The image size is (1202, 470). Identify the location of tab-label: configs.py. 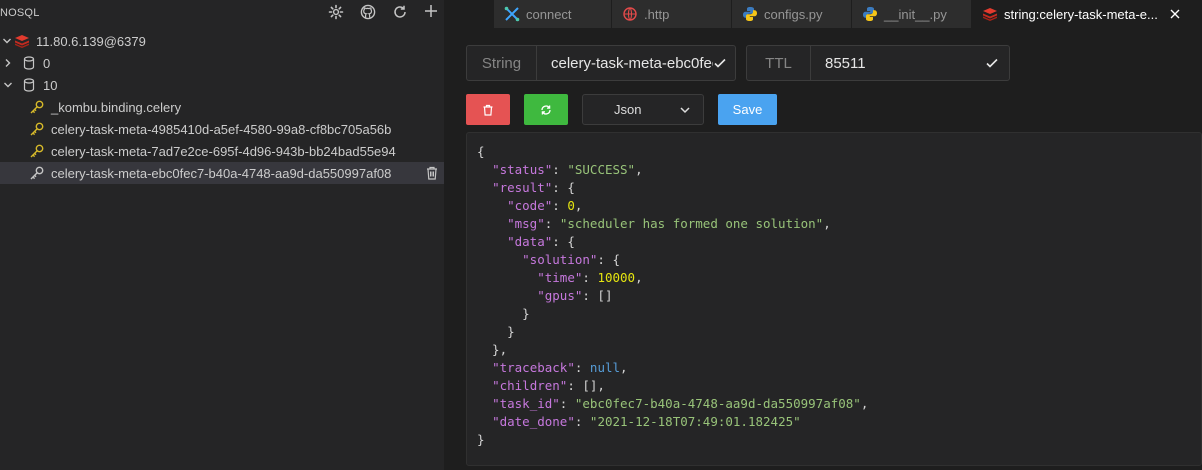
(793, 14).